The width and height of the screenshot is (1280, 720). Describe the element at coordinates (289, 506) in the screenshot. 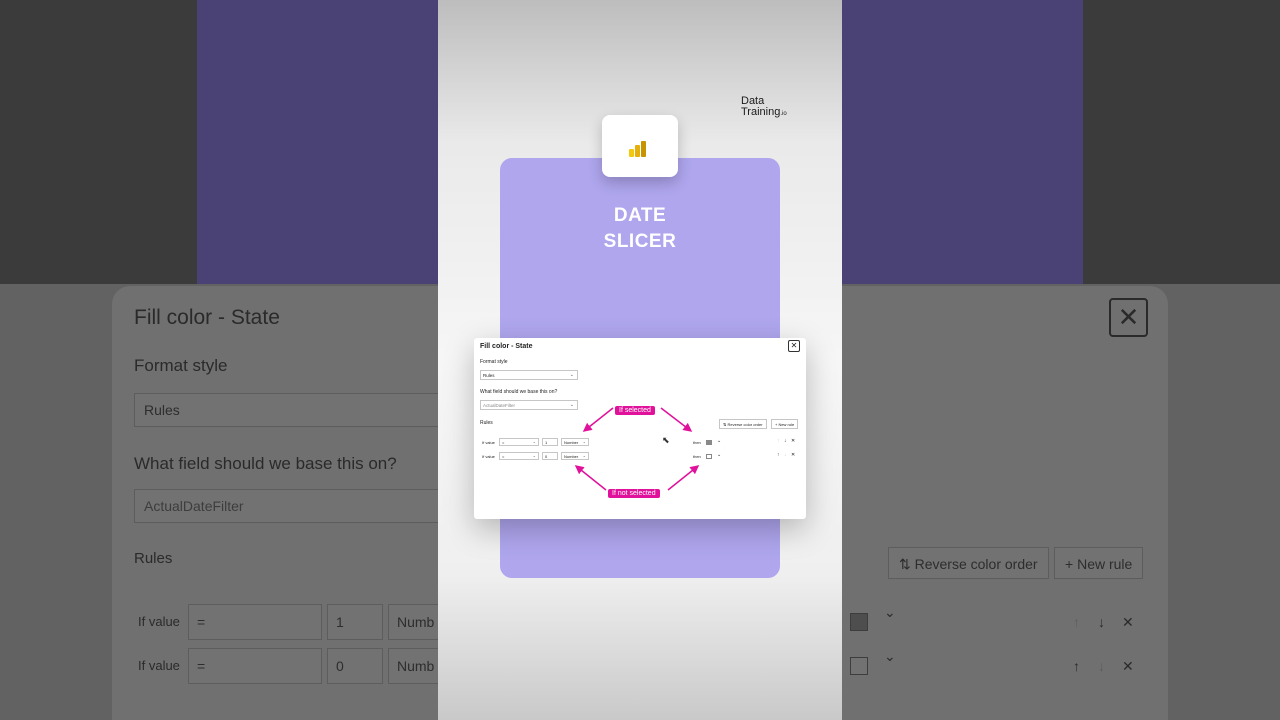

I see `bg-field-select: ActualDateFilter` at that location.